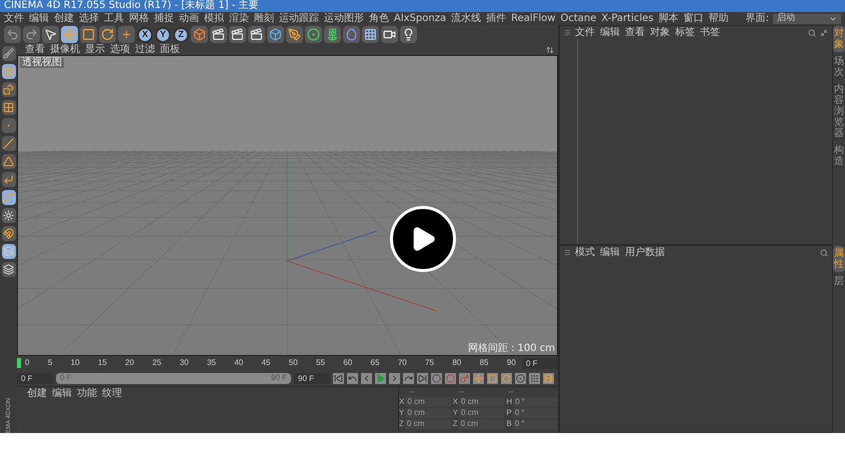 The height and width of the screenshot is (457, 845). I want to click on rotate-tool-button, so click(107, 34).